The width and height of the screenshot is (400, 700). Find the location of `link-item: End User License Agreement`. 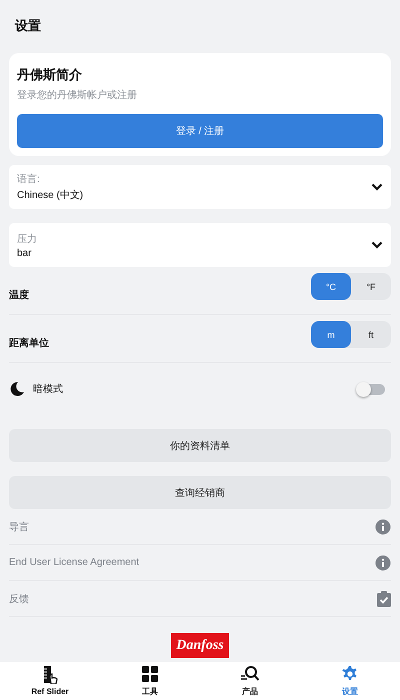

link-item: End User License Agreement is located at coordinates (74, 562).